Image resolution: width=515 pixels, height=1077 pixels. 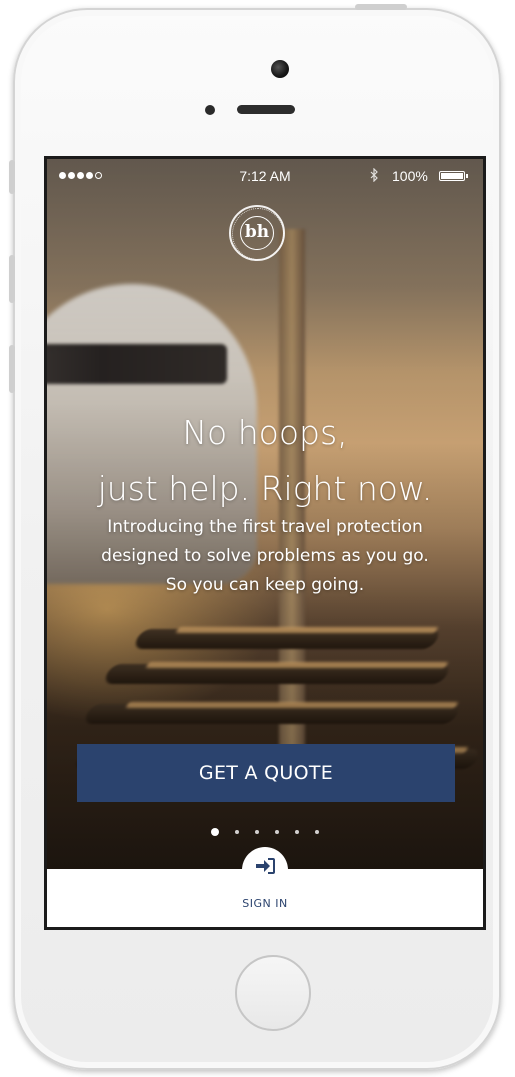 What do you see at coordinates (215, 831) in the screenshot?
I see `page-dot-active` at bounding box center [215, 831].